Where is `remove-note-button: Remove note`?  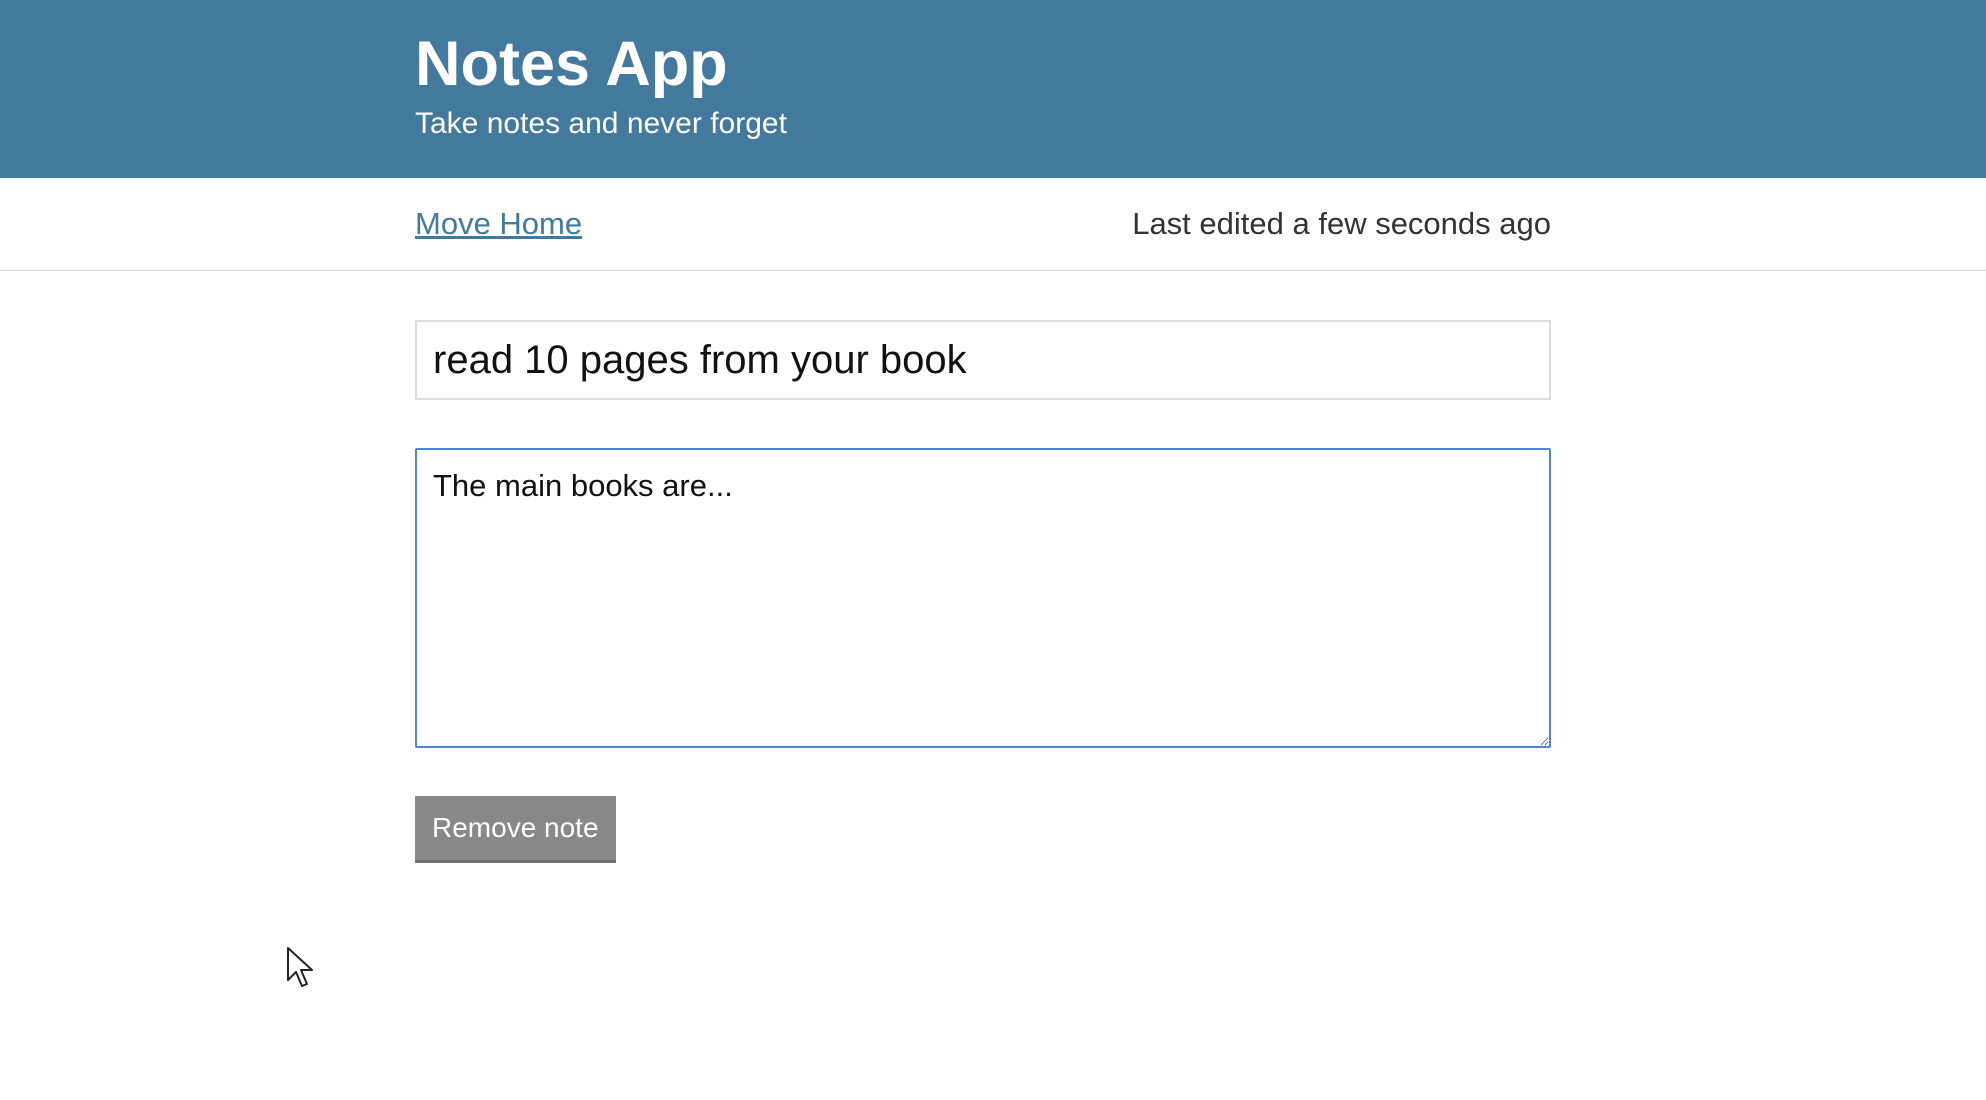 remove-note-button: Remove note is located at coordinates (515, 829).